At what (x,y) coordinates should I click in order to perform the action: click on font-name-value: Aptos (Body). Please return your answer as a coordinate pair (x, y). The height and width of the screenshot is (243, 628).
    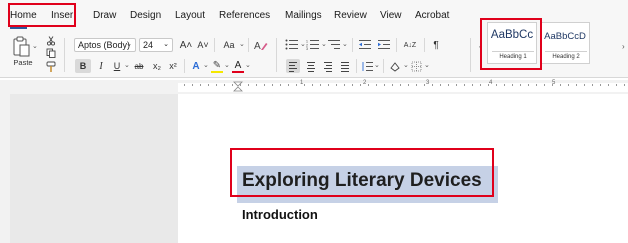
    Looking at the image, I should click on (104, 45).